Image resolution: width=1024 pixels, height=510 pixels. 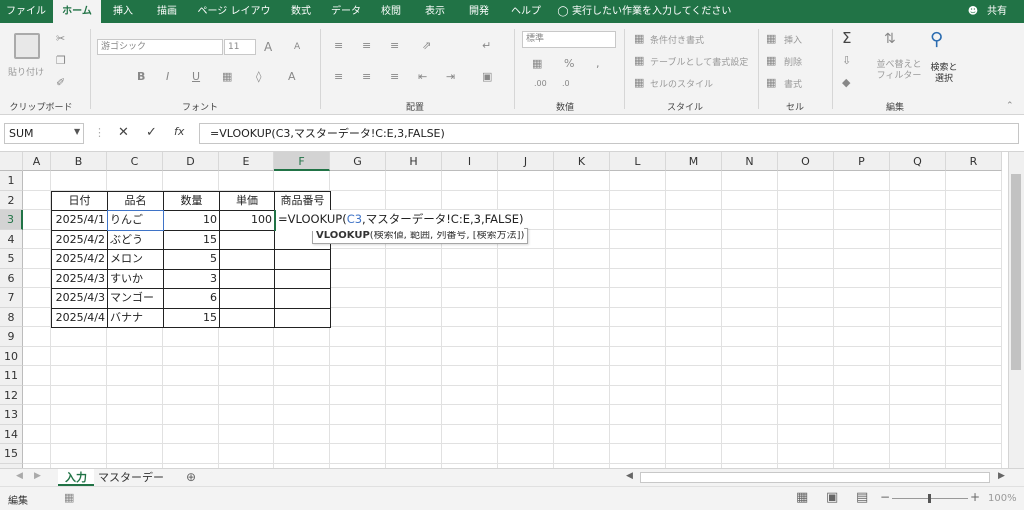 I want to click on decrease-indent-icon: ⇤, so click(x=422, y=76).